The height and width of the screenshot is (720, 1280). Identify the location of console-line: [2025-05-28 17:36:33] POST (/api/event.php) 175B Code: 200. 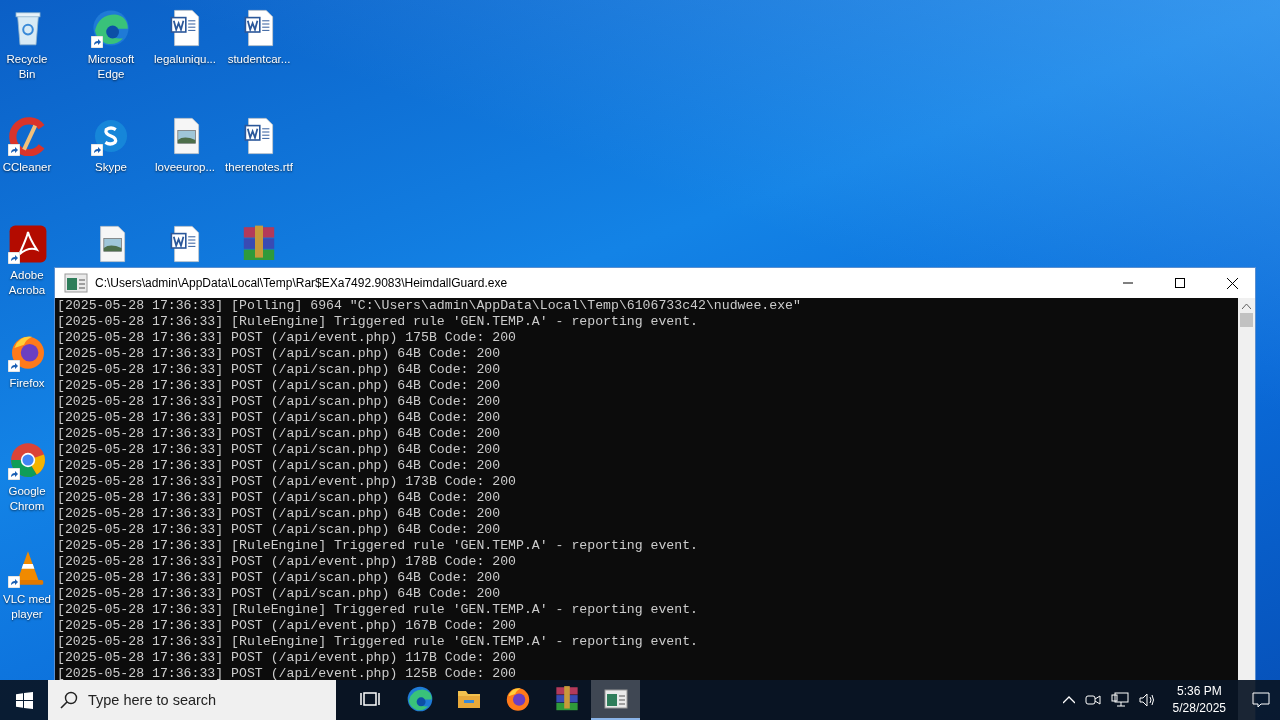
(286, 338).